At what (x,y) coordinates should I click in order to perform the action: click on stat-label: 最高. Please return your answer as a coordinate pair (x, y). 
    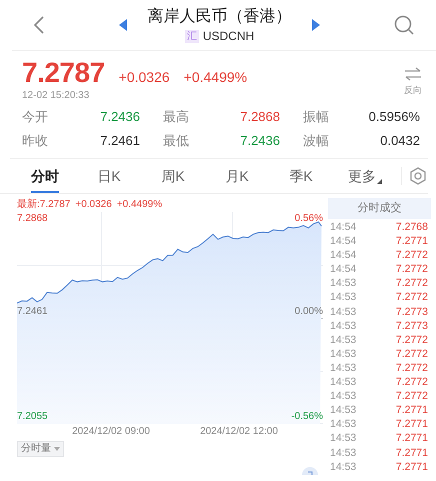
    Looking at the image, I should click on (176, 117).